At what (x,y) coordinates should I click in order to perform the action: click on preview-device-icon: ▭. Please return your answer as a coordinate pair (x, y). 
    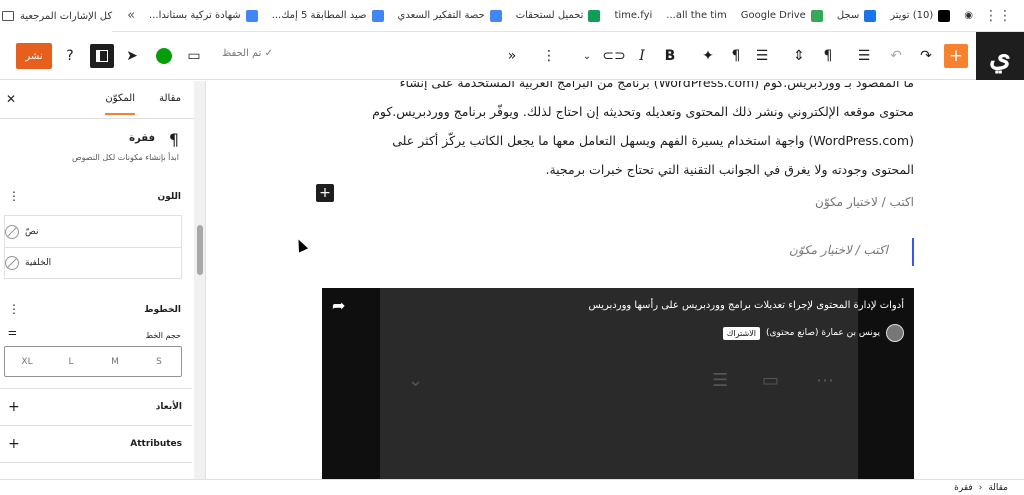
    Looking at the image, I should click on (194, 56).